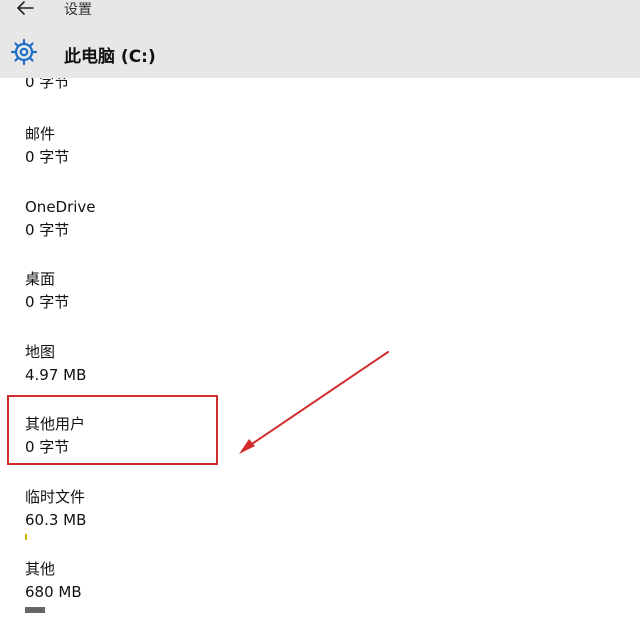 The image size is (640, 623). I want to click on storage-item-name: 桌面, so click(40, 279).